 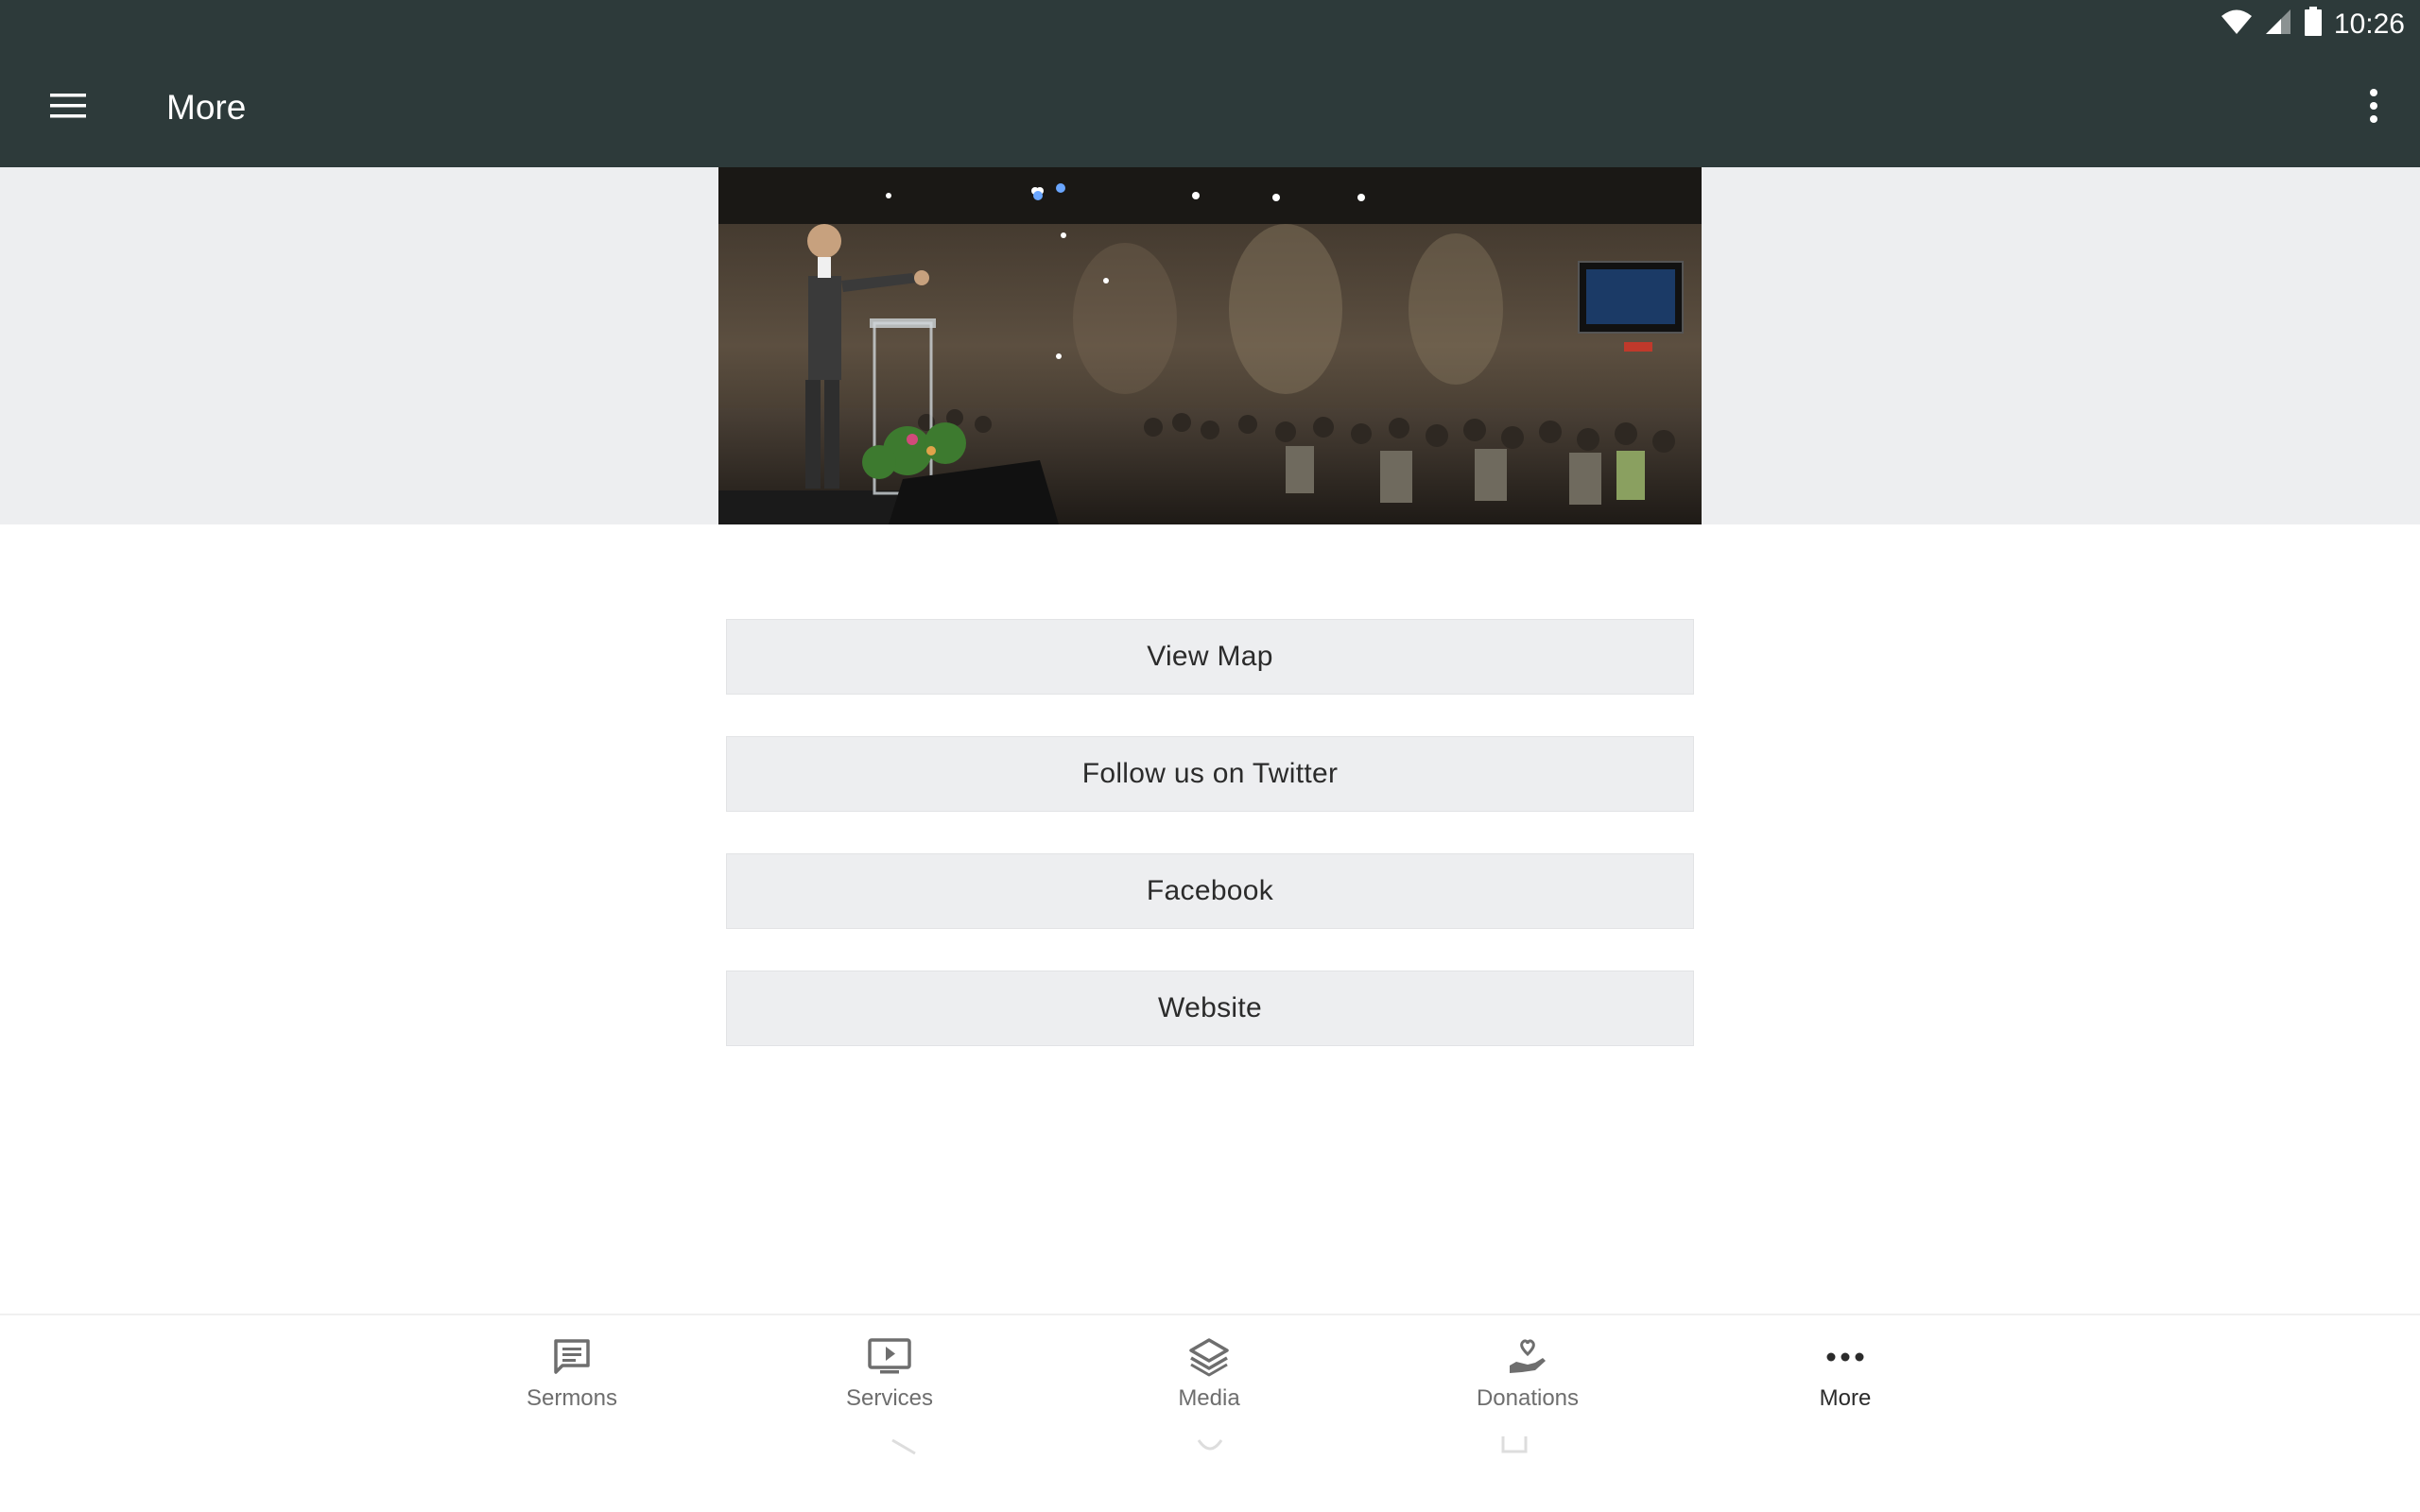 What do you see at coordinates (903, 1448) in the screenshot?
I see `back-icon` at bounding box center [903, 1448].